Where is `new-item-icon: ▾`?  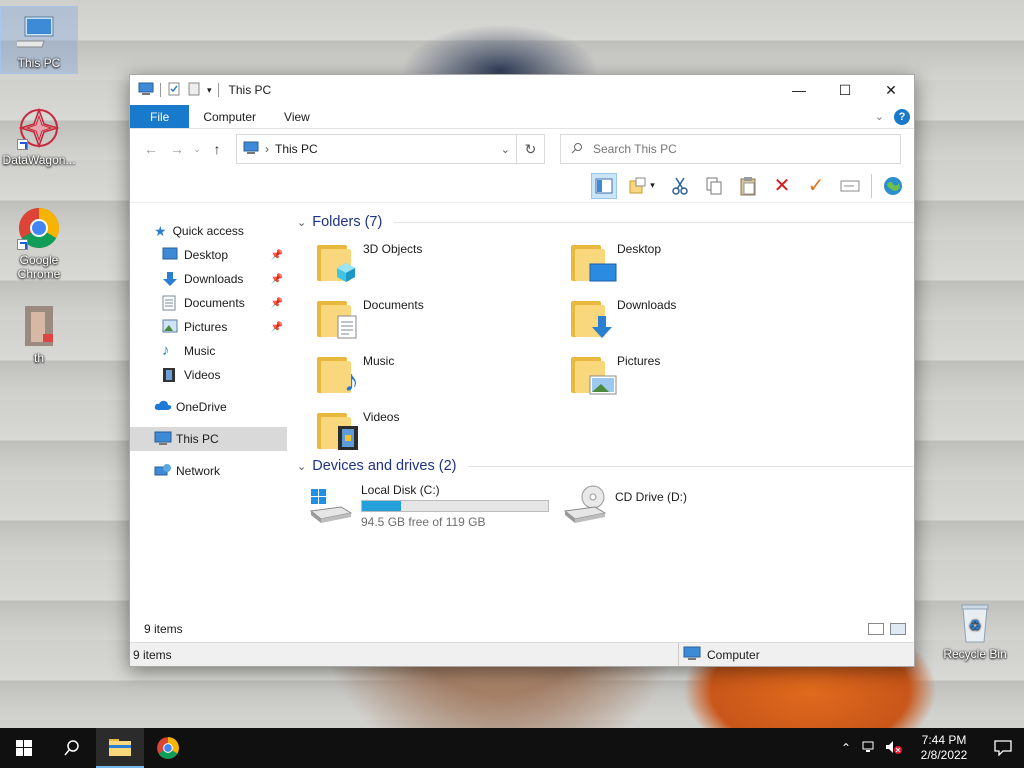 new-item-icon: ▾ is located at coordinates (642, 186).